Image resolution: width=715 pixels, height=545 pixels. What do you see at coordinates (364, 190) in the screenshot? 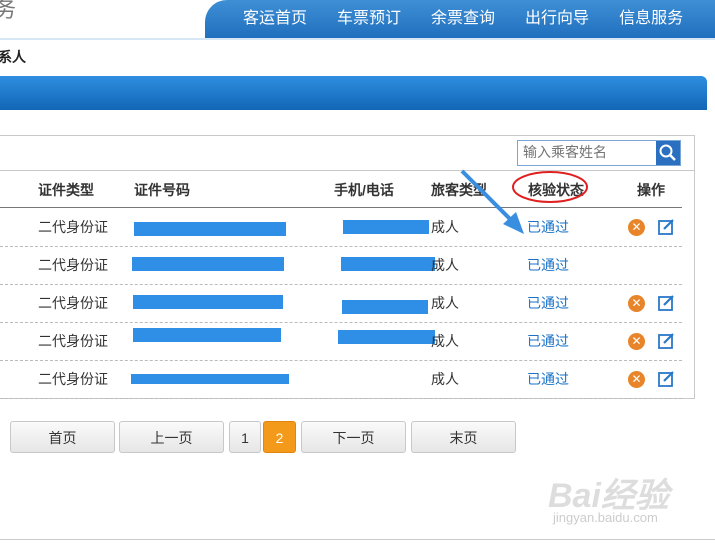
I see `col-header-phone: 手机/电话` at bounding box center [364, 190].